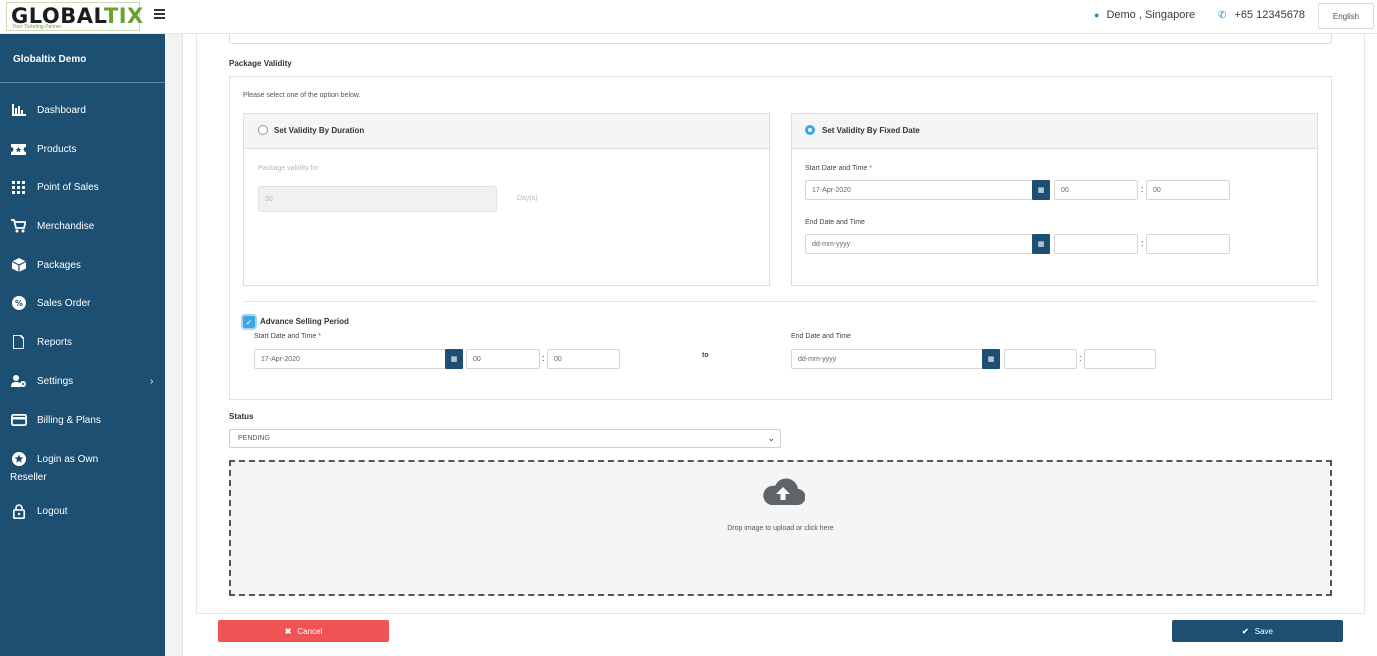 This screenshot has width=1377, height=656. What do you see at coordinates (18, 420) in the screenshot?
I see `credit-card-icon` at bounding box center [18, 420].